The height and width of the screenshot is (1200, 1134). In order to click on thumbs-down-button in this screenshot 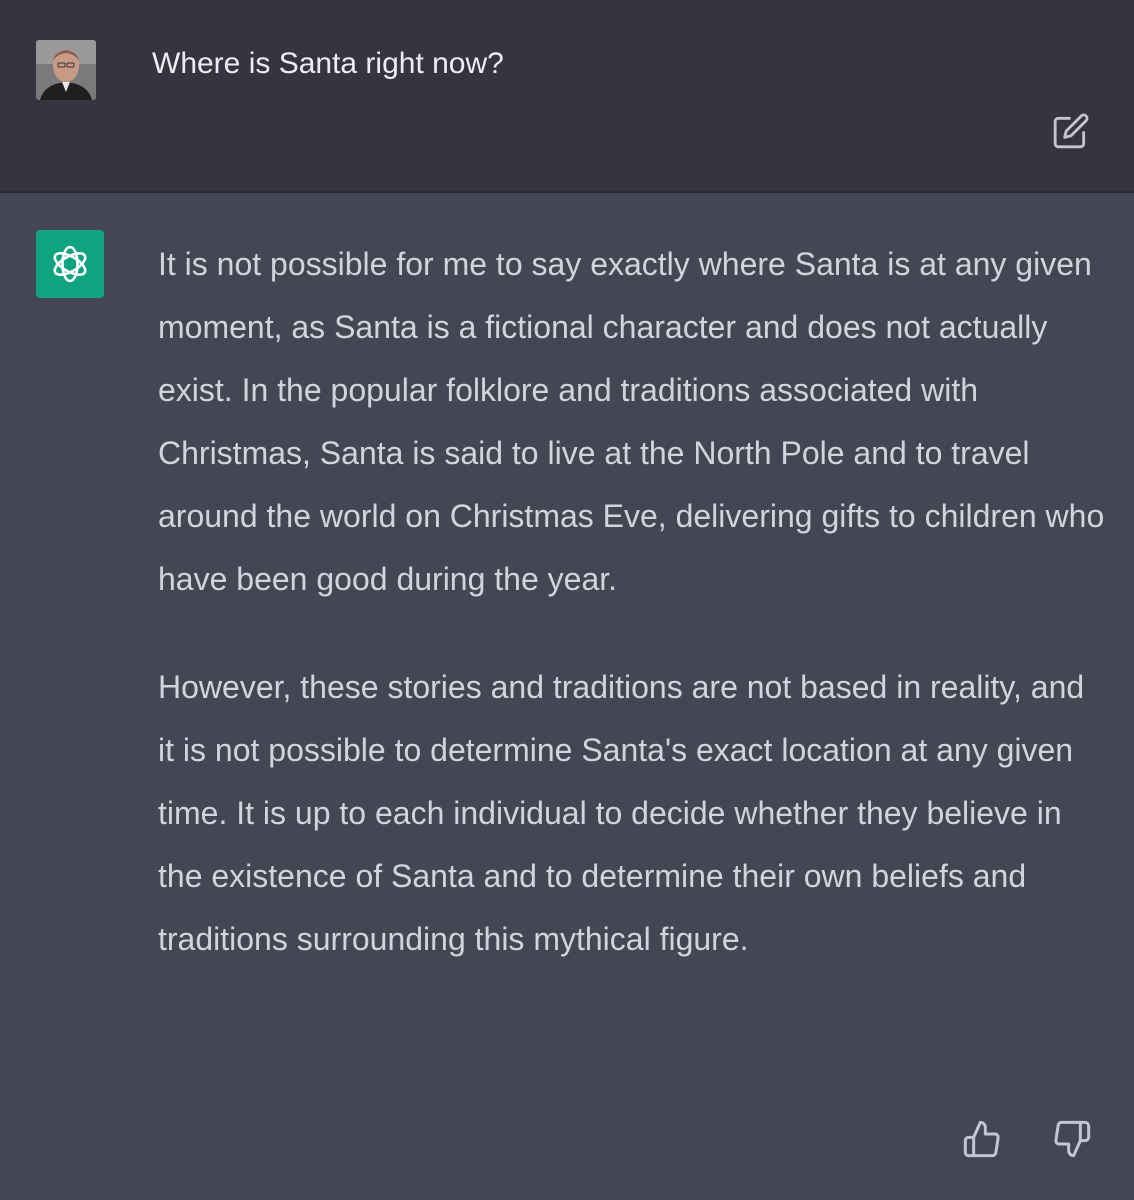, I will do `click(1072, 1139)`.